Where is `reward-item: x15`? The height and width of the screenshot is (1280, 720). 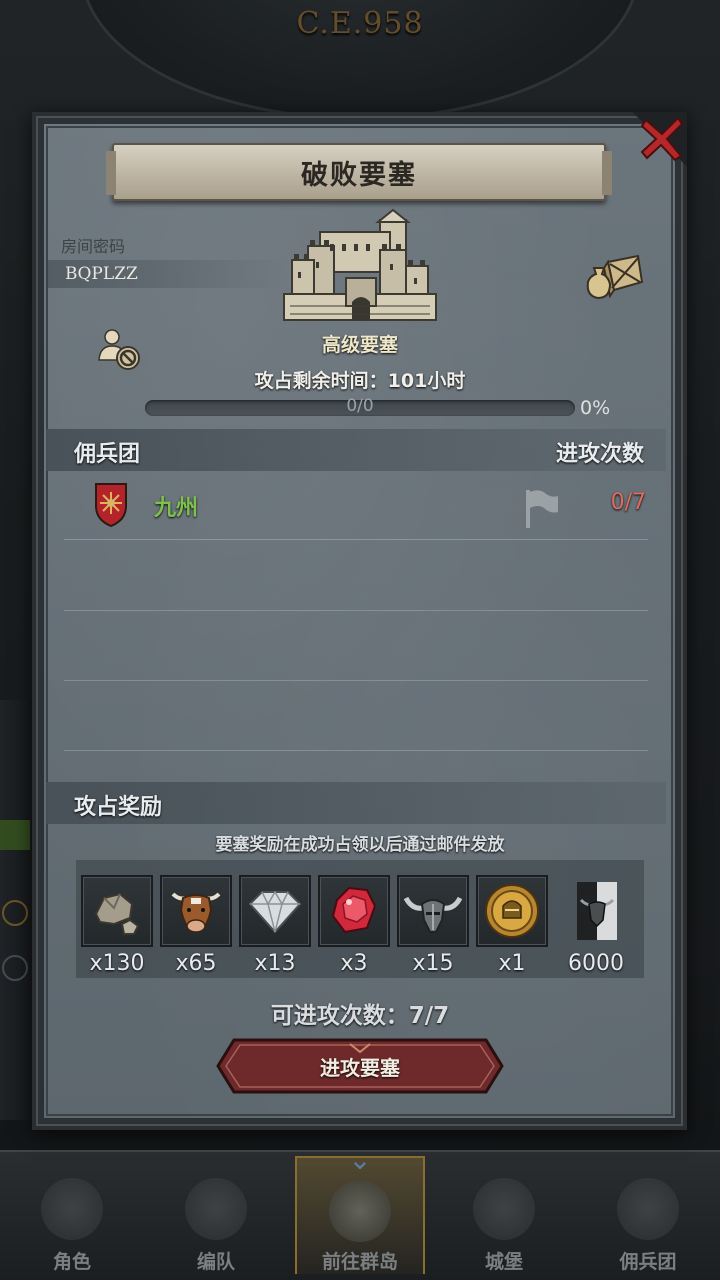 reward-item: x15 is located at coordinates (433, 925).